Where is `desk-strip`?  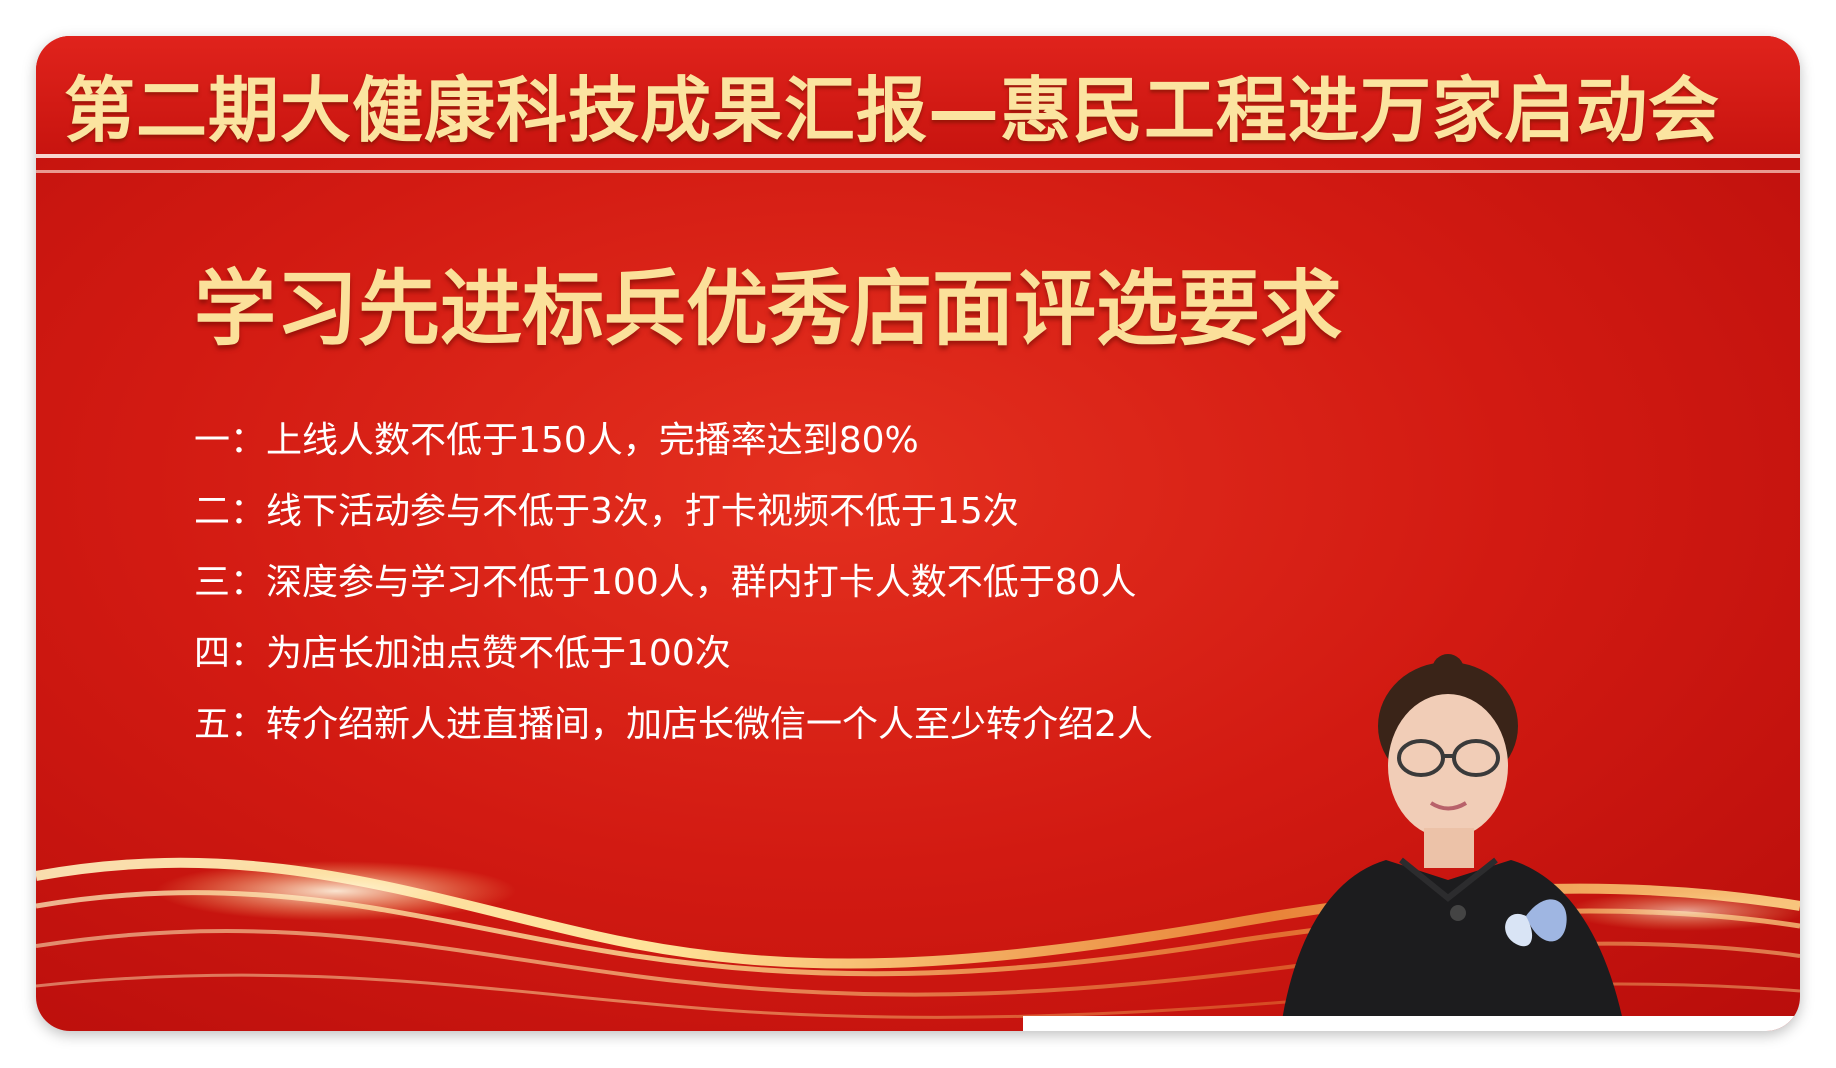
desk-strip is located at coordinates (1411, 1023).